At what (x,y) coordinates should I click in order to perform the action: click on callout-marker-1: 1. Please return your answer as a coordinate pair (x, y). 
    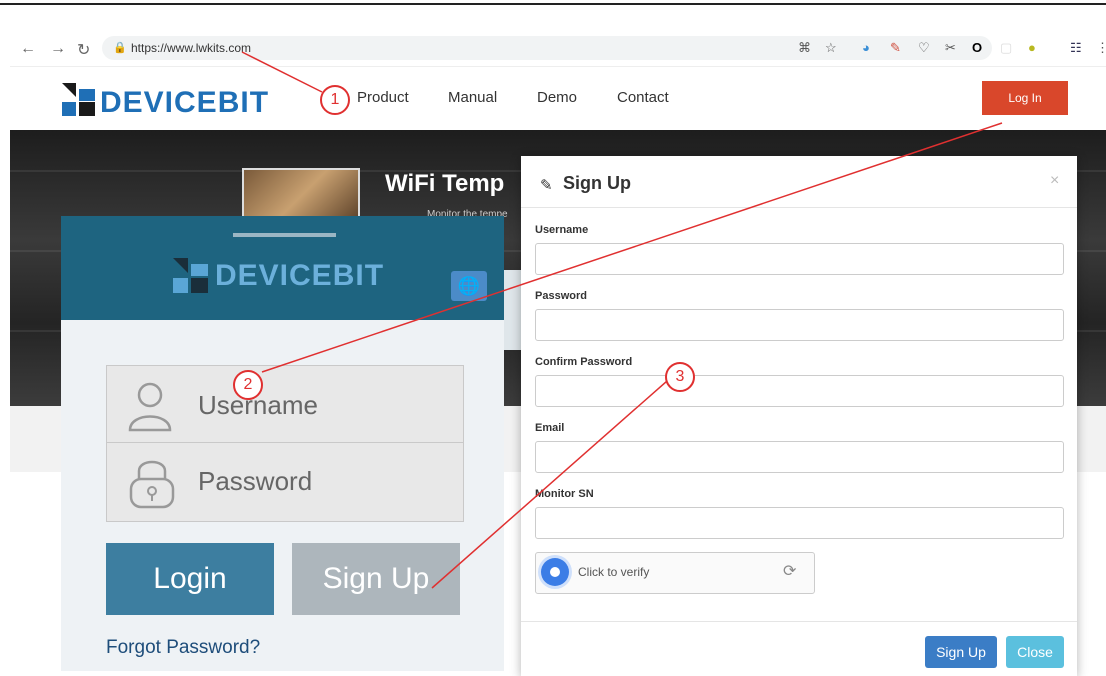
    Looking at the image, I should click on (335, 100).